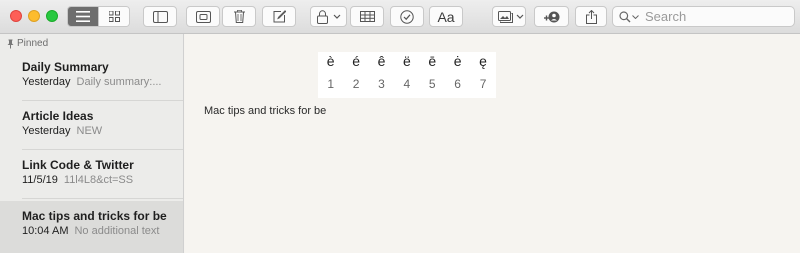 The height and width of the screenshot is (253, 800). What do you see at coordinates (482, 61) in the screenshot?
I see `accent-option: ę` at bounding box center [482, 61].